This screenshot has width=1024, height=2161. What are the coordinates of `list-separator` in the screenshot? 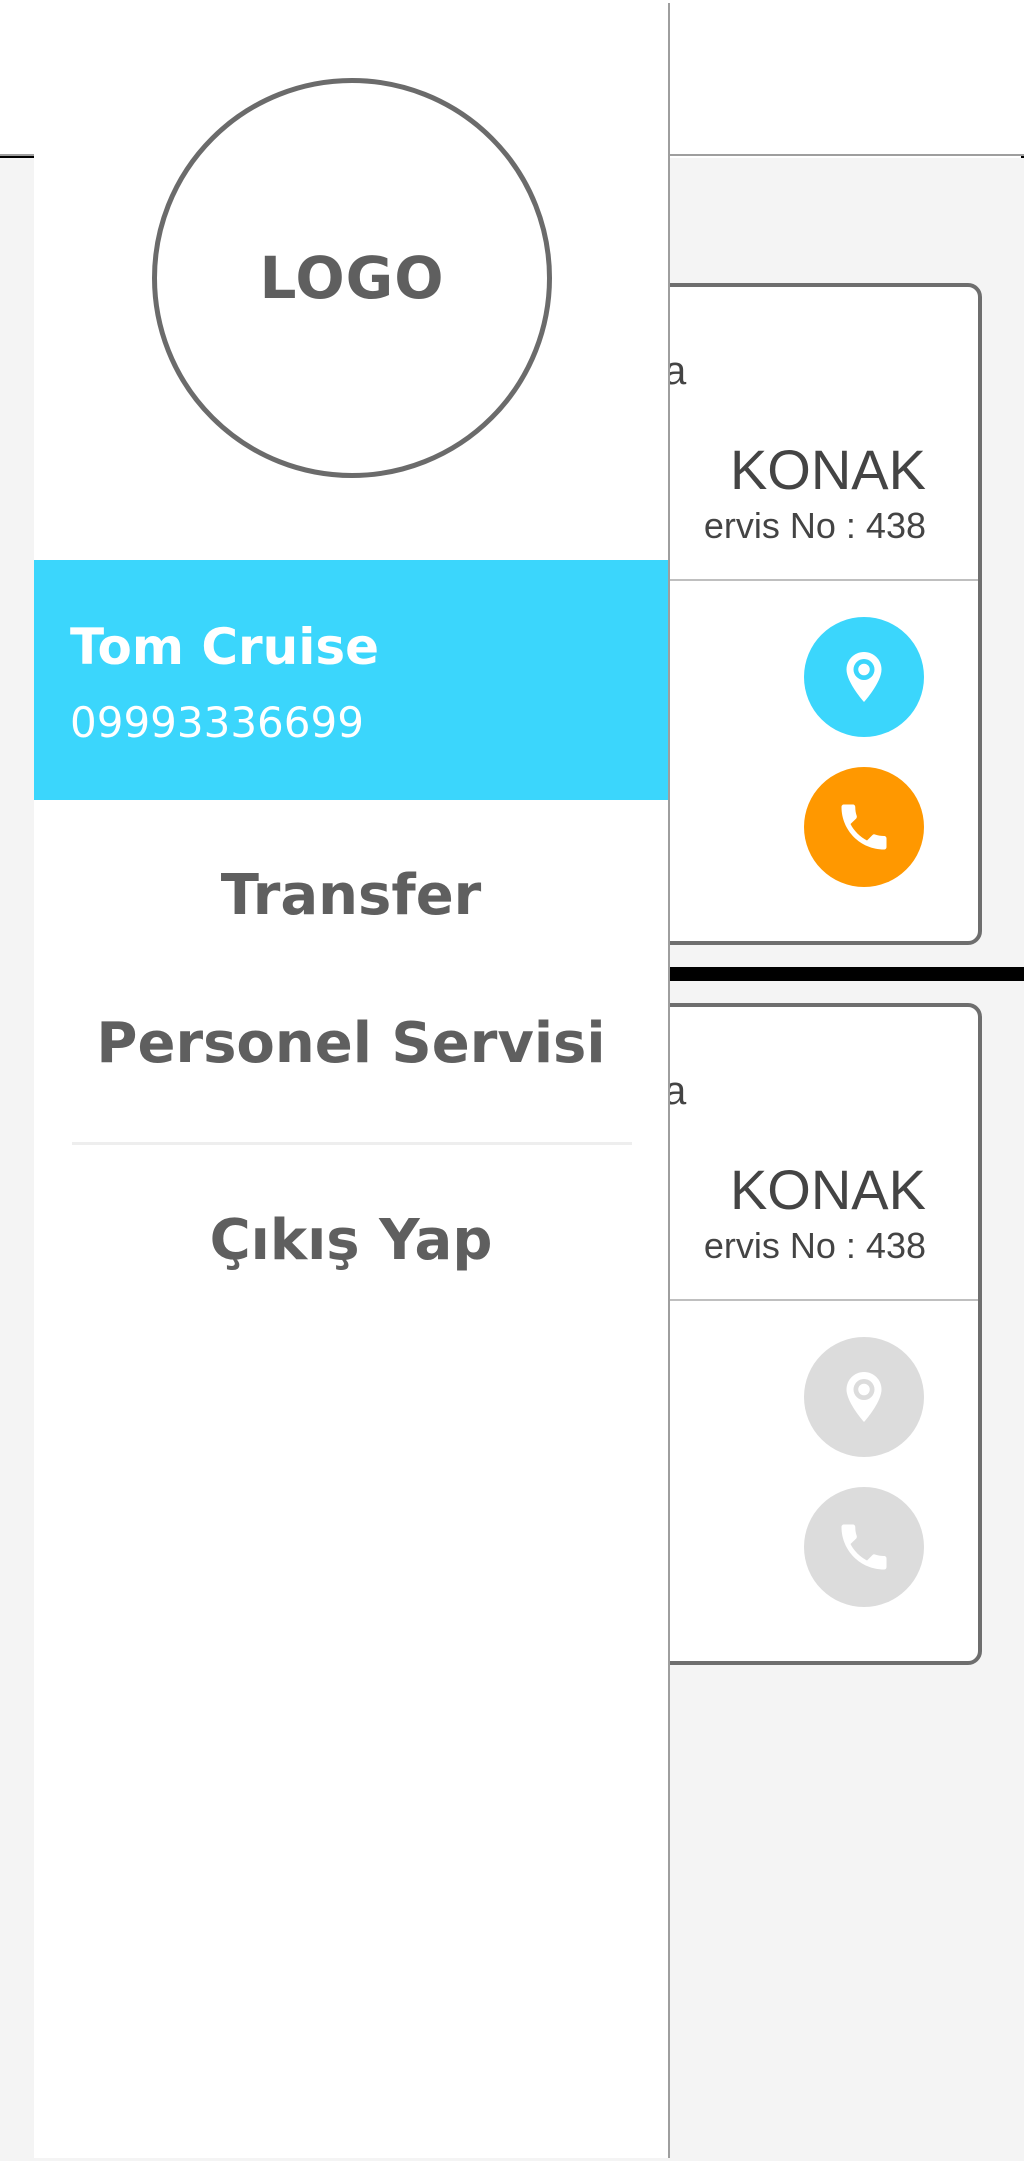 It's located at (826, 974).